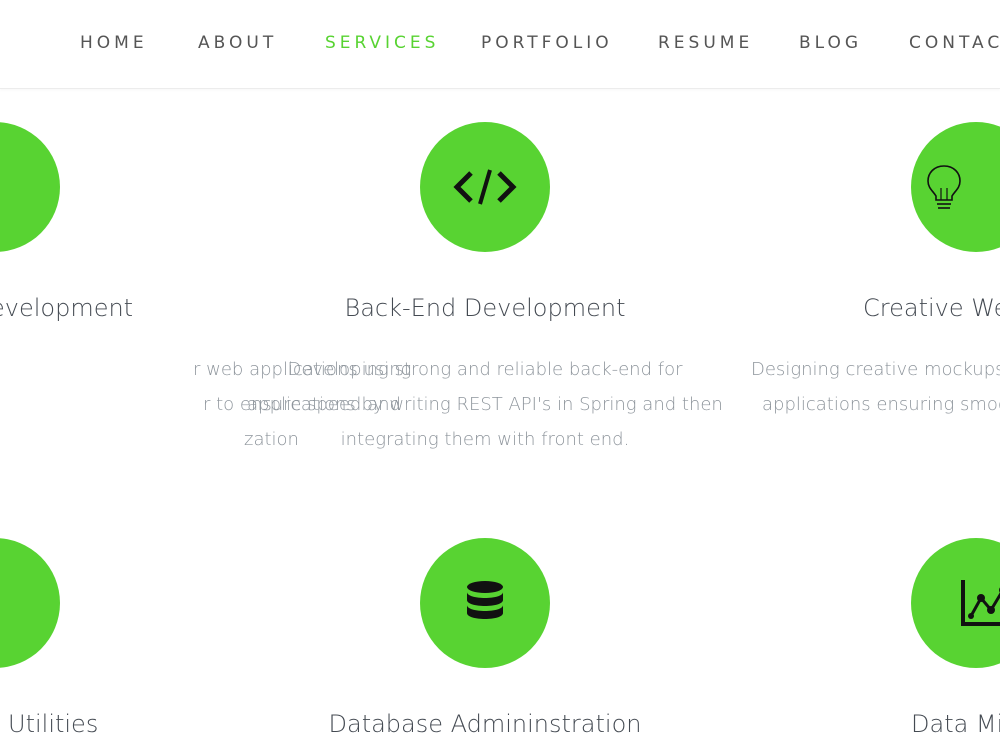  I want to click on nav-about: ABOUT, so click(237, 43).